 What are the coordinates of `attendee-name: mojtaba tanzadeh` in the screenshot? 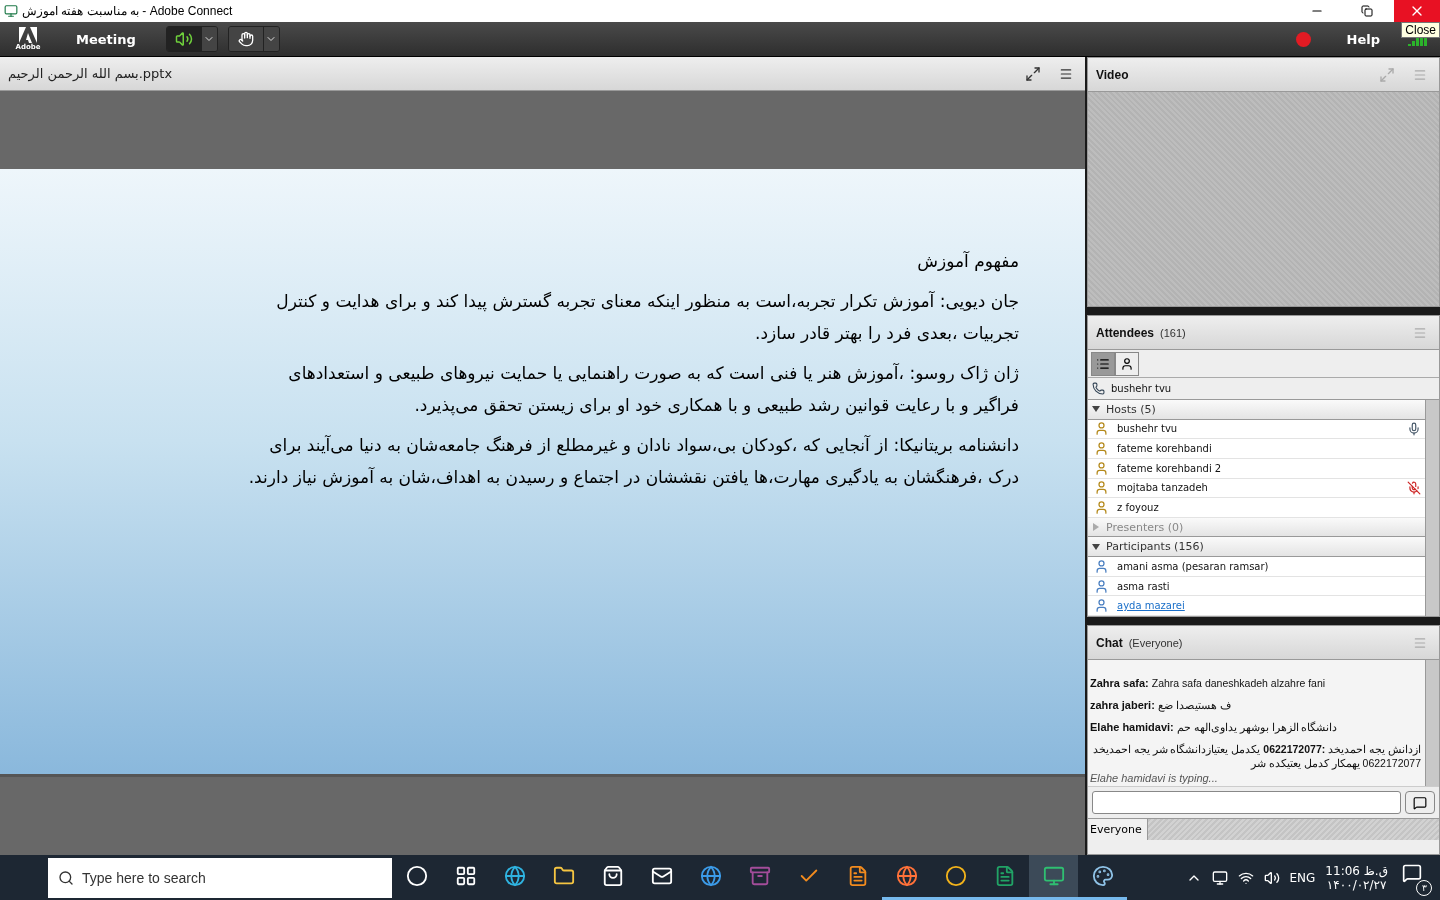 It's located at (1258, 488).